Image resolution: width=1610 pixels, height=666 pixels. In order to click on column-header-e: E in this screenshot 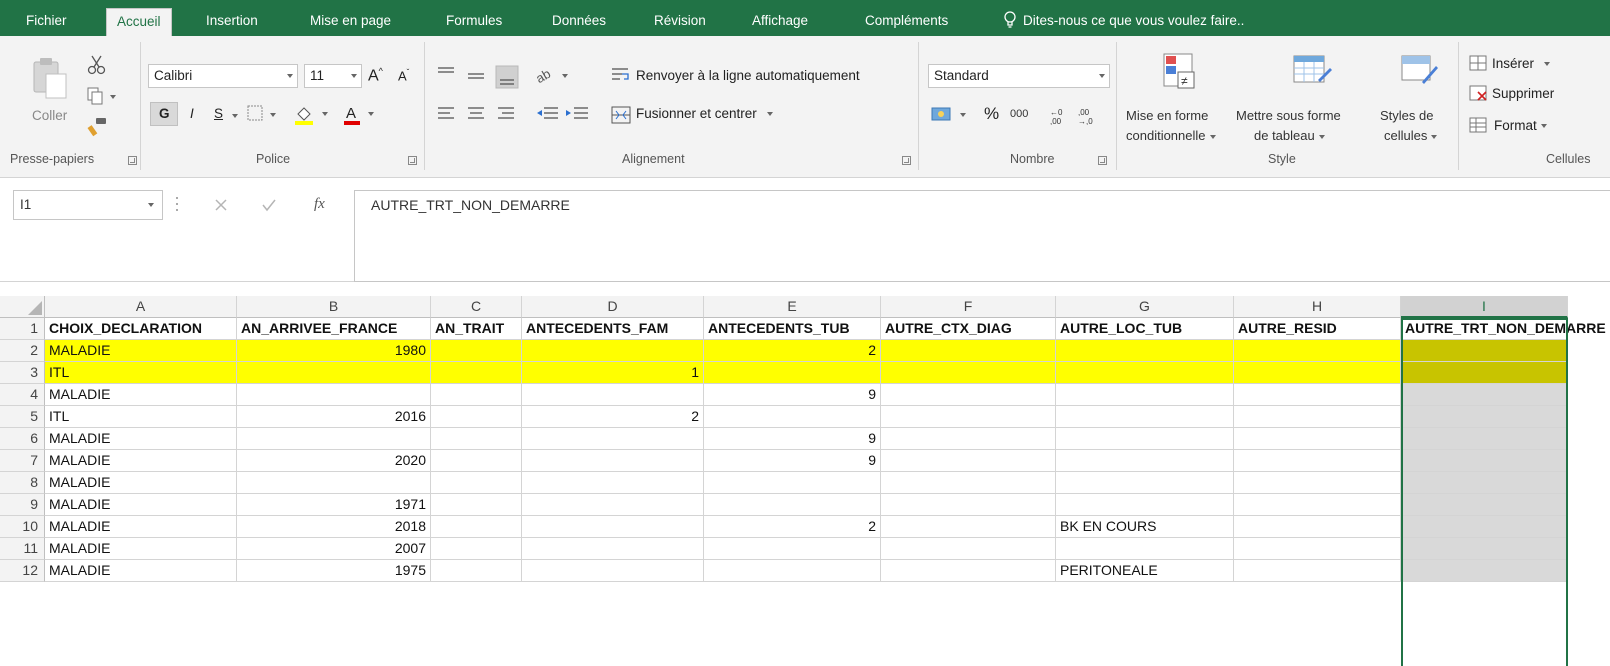, I will do `click(792, 307)`.